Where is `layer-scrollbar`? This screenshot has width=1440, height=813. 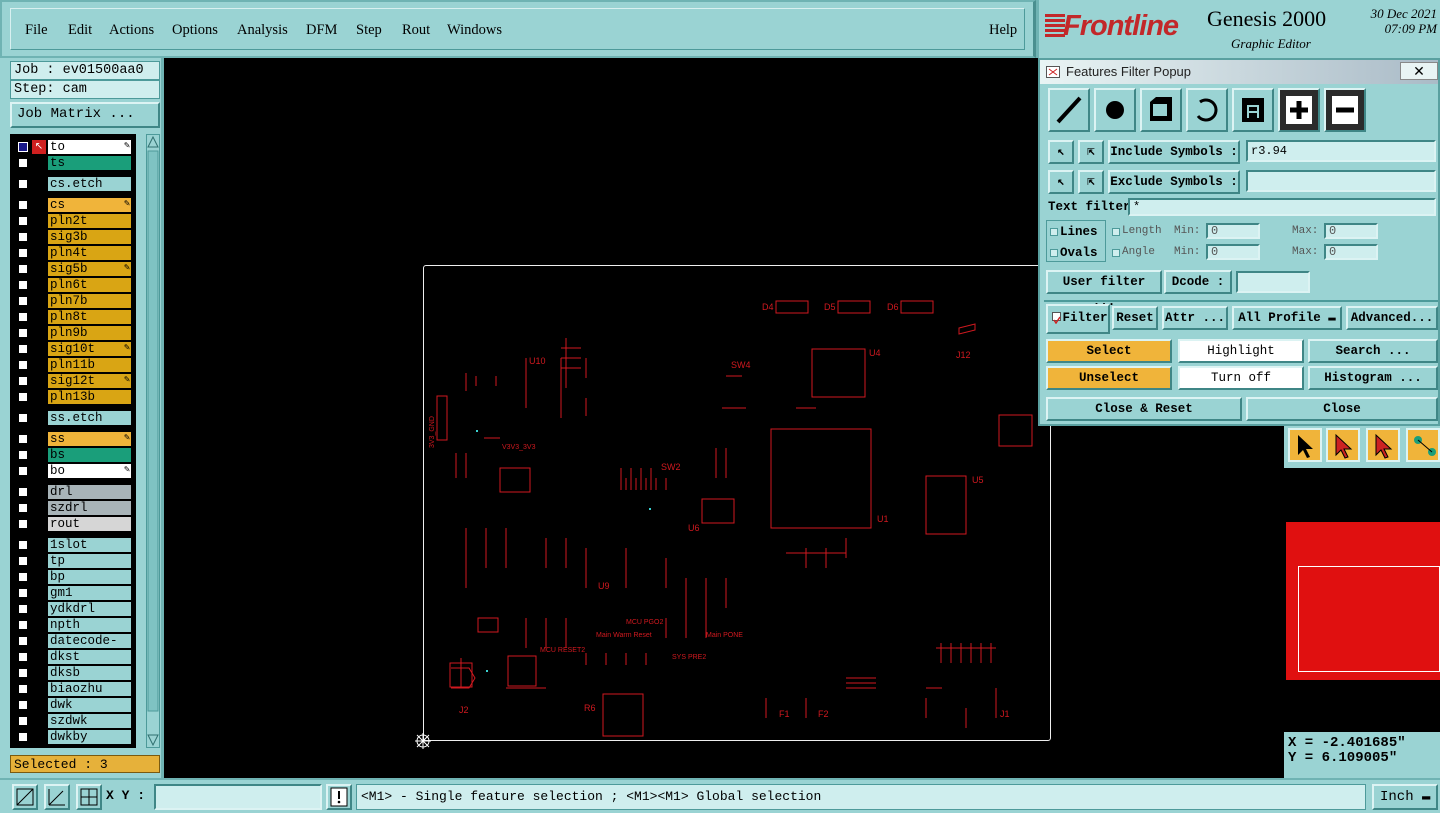 layer-scrollbar is located at coordinates (153, 441).